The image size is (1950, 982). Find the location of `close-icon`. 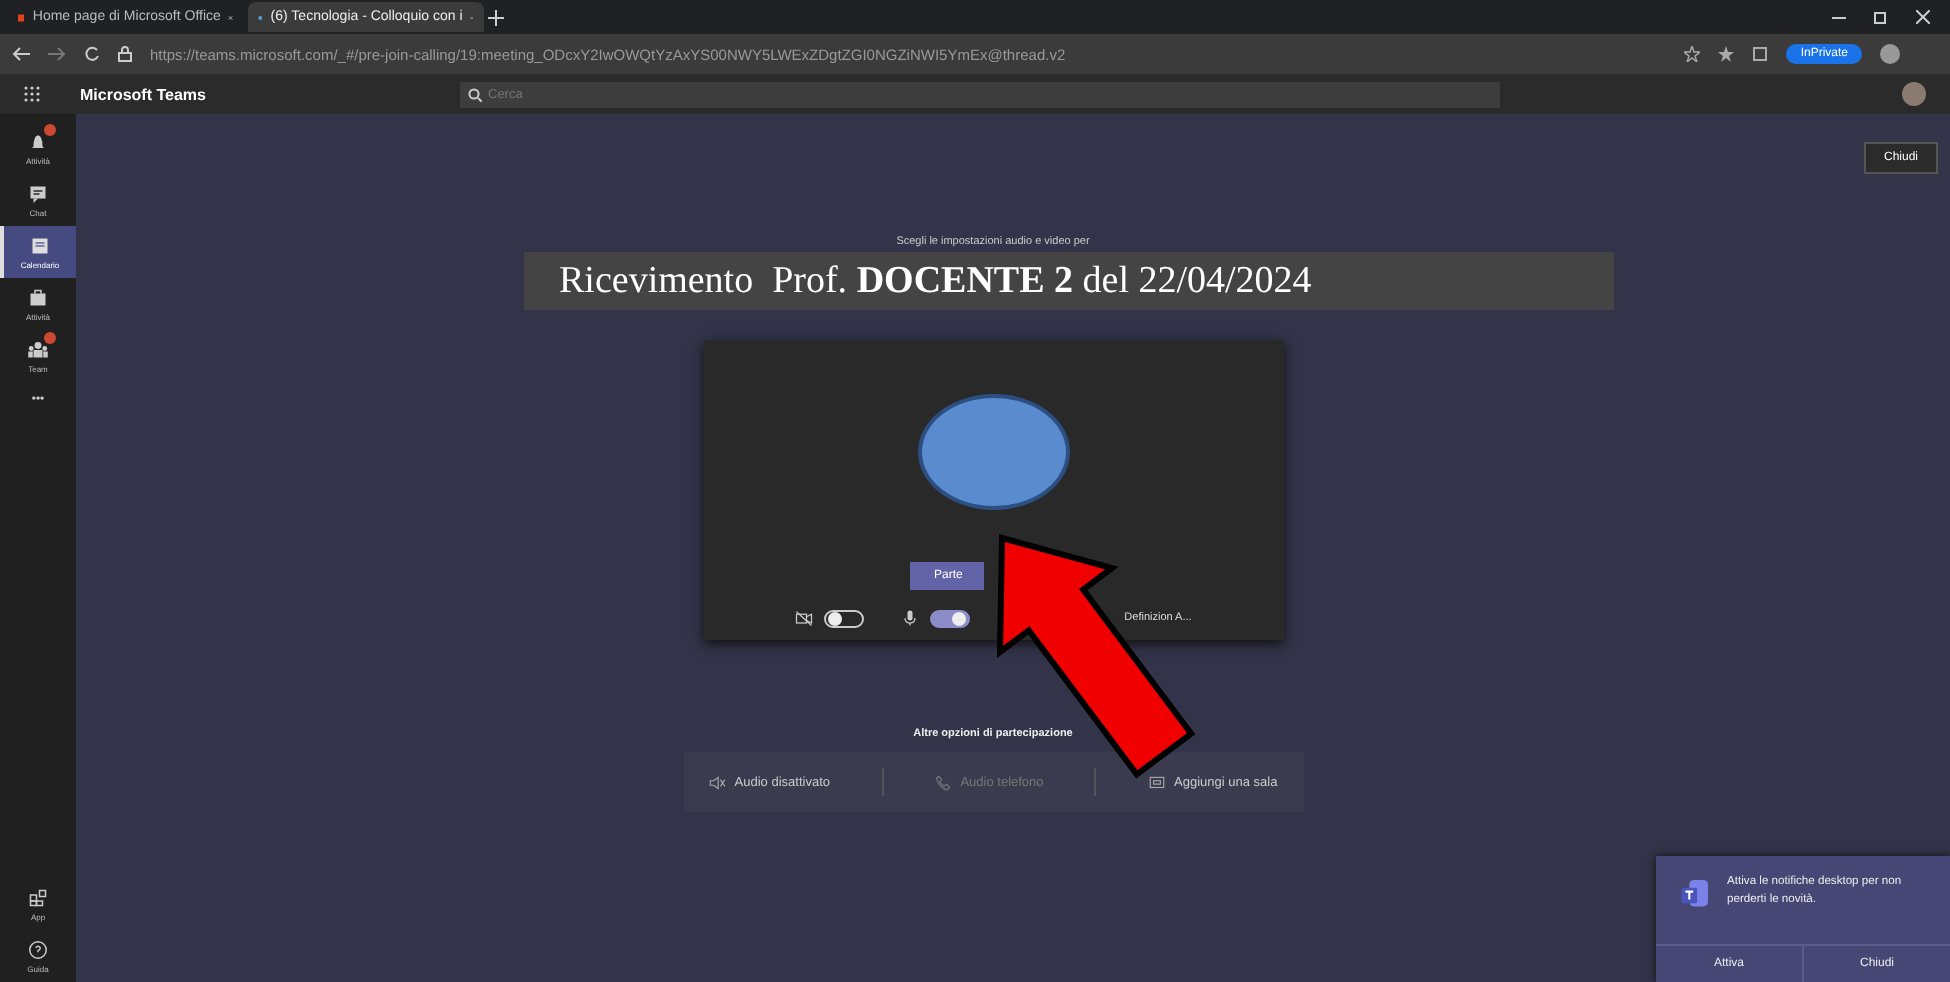

close-icon is located at coordinates (1923, 17).